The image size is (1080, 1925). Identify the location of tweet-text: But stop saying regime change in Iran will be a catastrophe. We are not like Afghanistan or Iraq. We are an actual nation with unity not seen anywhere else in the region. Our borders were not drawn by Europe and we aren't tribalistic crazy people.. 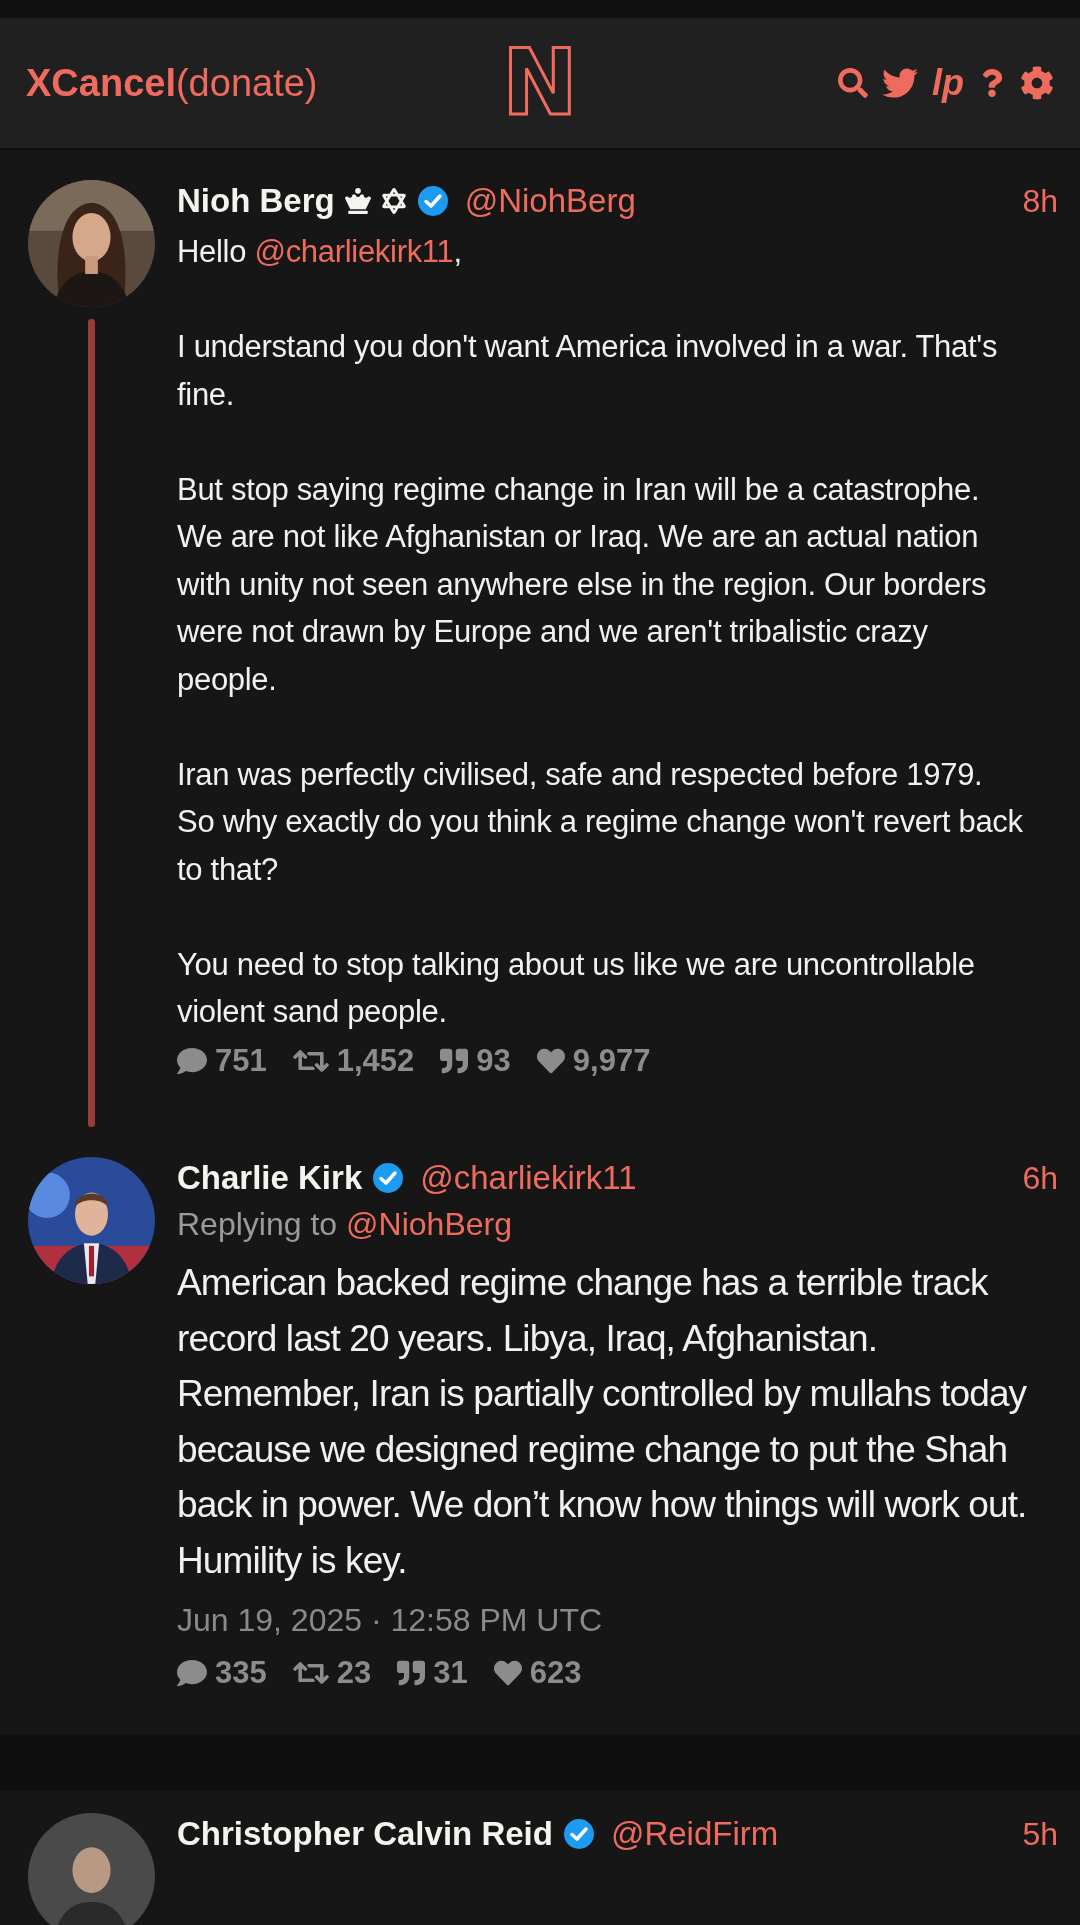
(582, 584).